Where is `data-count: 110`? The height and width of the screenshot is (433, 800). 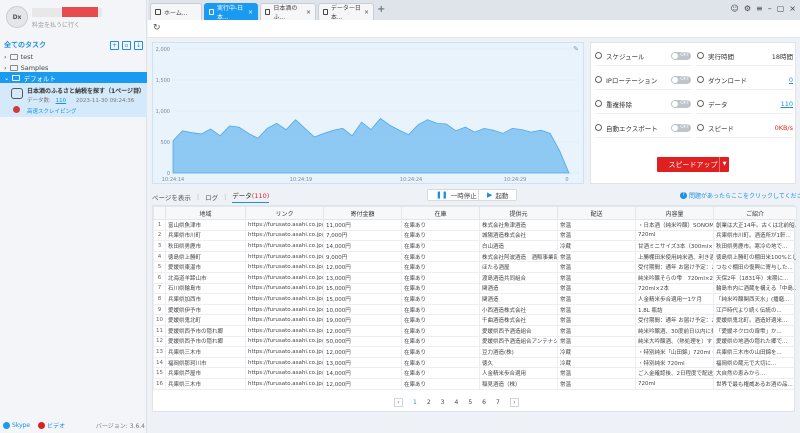 data-count: 110 is located at coordinates (61, 101).